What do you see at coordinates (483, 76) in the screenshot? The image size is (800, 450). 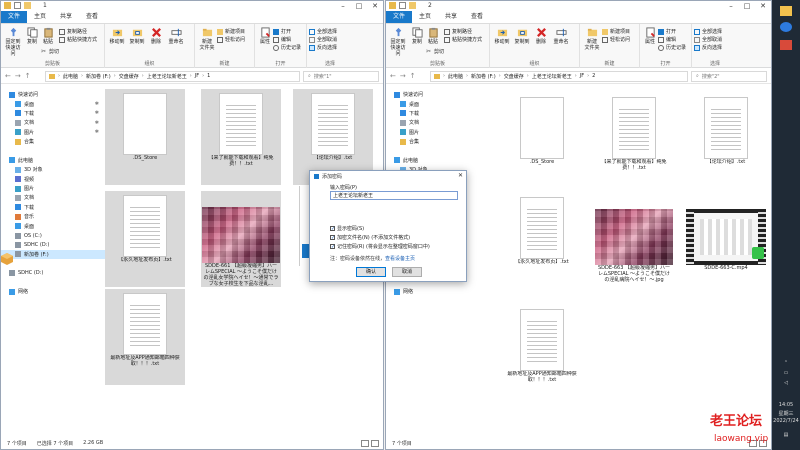 I see `breadcrumb-item: 新加卷 (F:)` at bounding box center [483, 76].